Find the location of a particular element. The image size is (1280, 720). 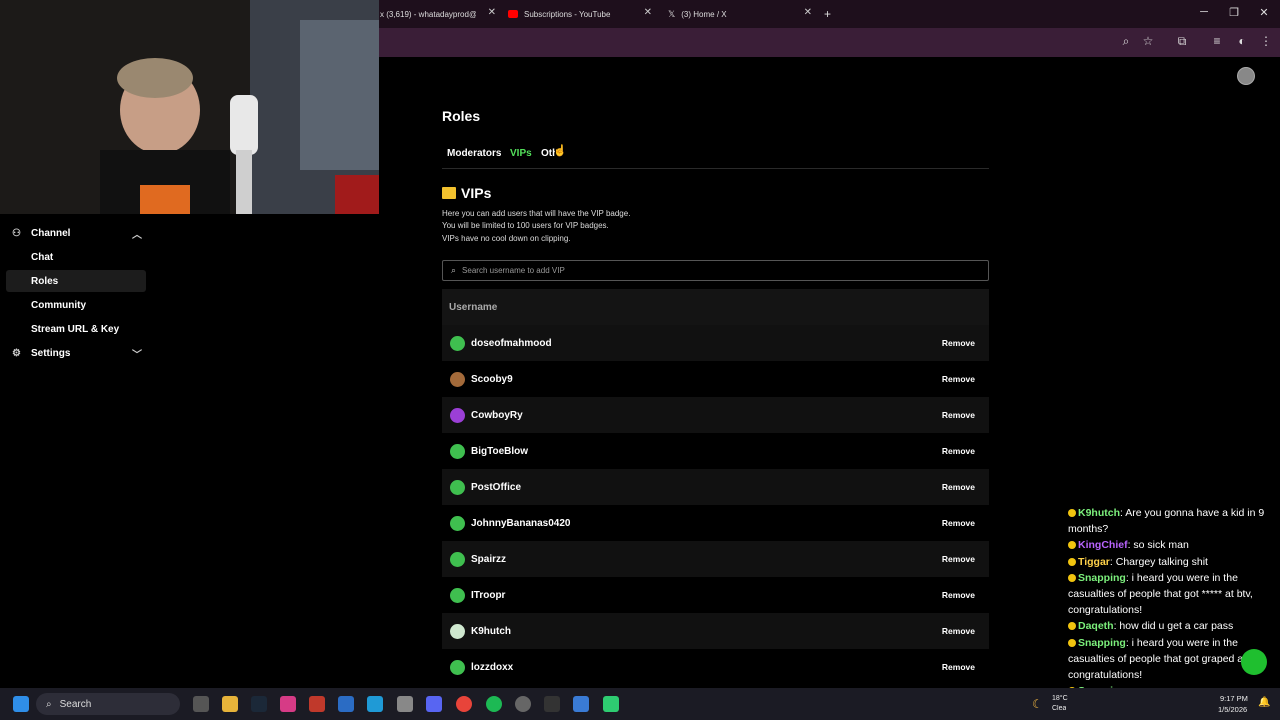

profile-icon: ◐ is located at coordinates (1242, 41).